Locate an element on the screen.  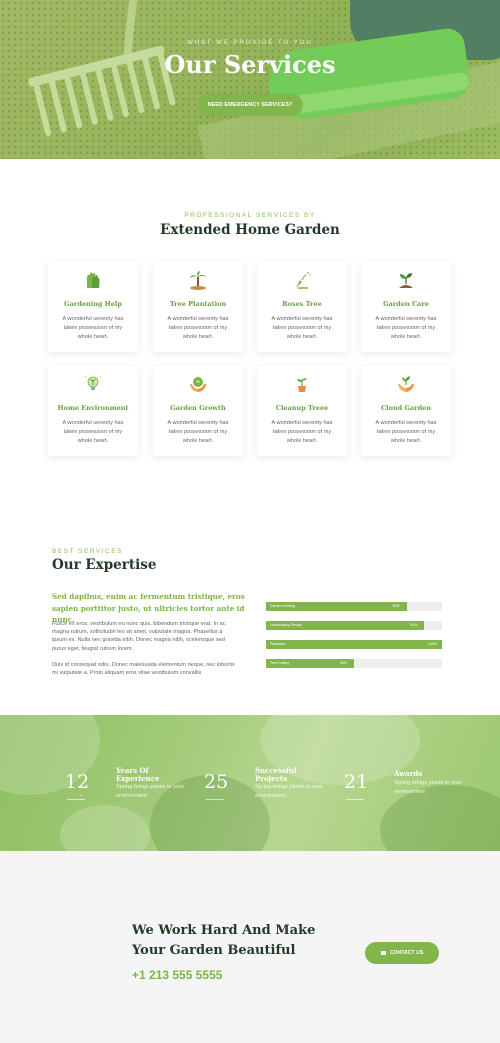
contact-us-label: CONTACT US is located at coordinates (406, 953).